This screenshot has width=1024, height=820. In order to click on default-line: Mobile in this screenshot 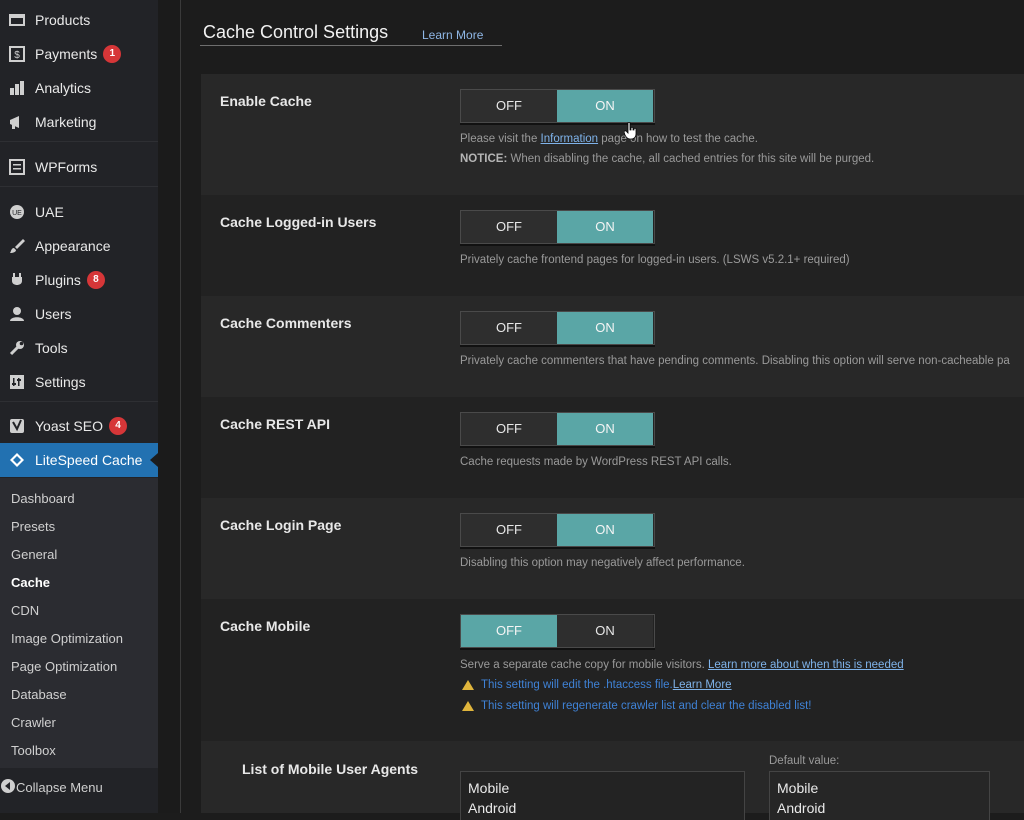, I will do `click(798, 788)`.